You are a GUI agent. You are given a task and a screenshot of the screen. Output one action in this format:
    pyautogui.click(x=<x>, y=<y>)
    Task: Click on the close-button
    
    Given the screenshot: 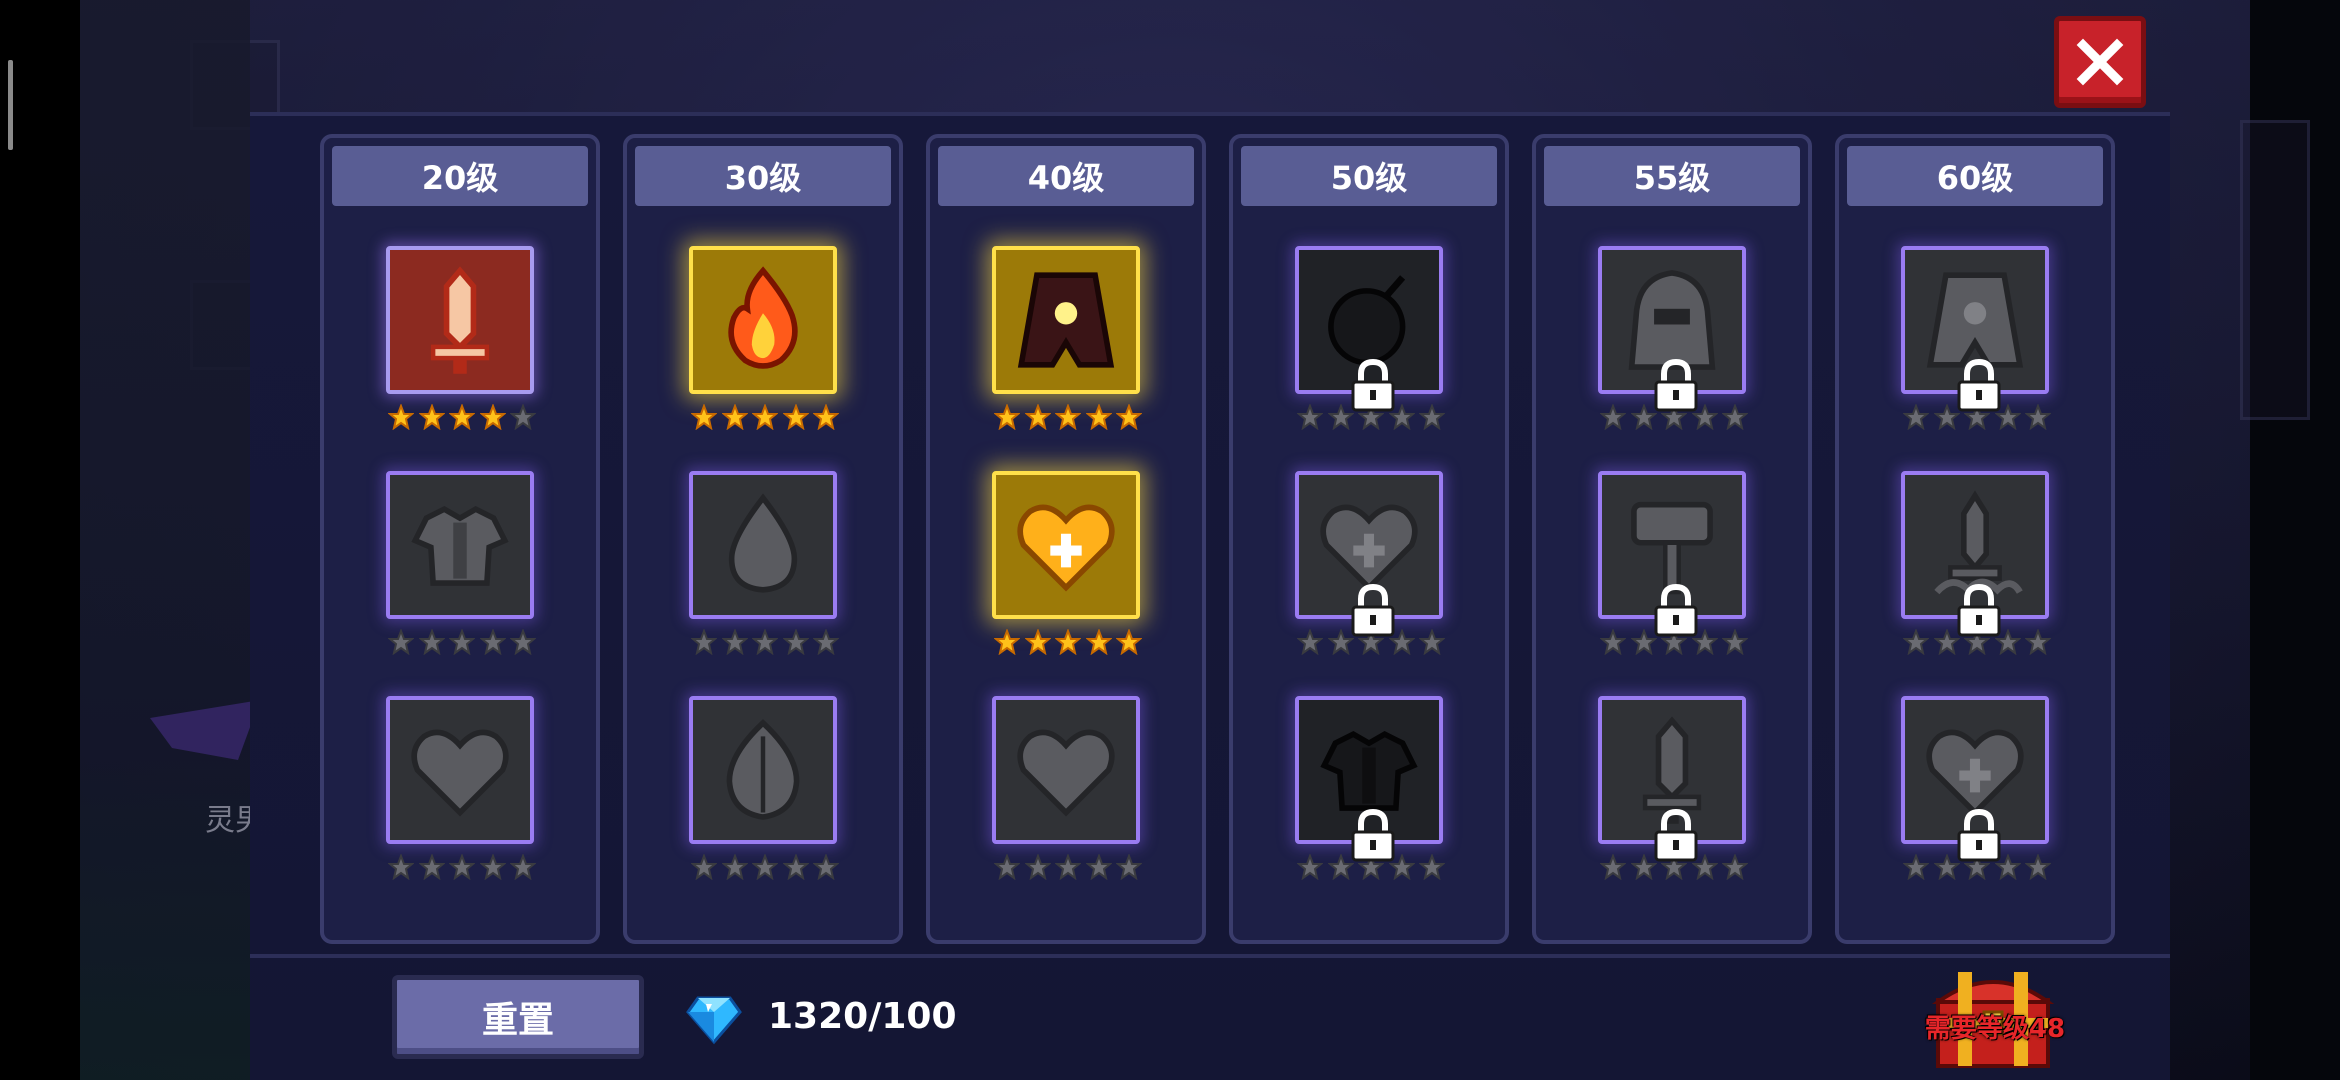 What is the action you would take?
    pyautogui.click(x=2100, y=62)
    